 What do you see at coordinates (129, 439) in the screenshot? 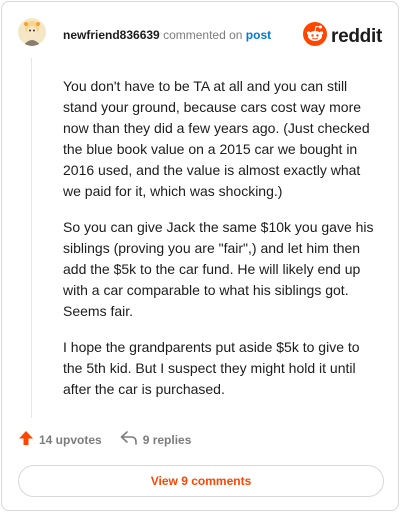
I see `reply-arrow-icon` at bounding box center [129, 439].